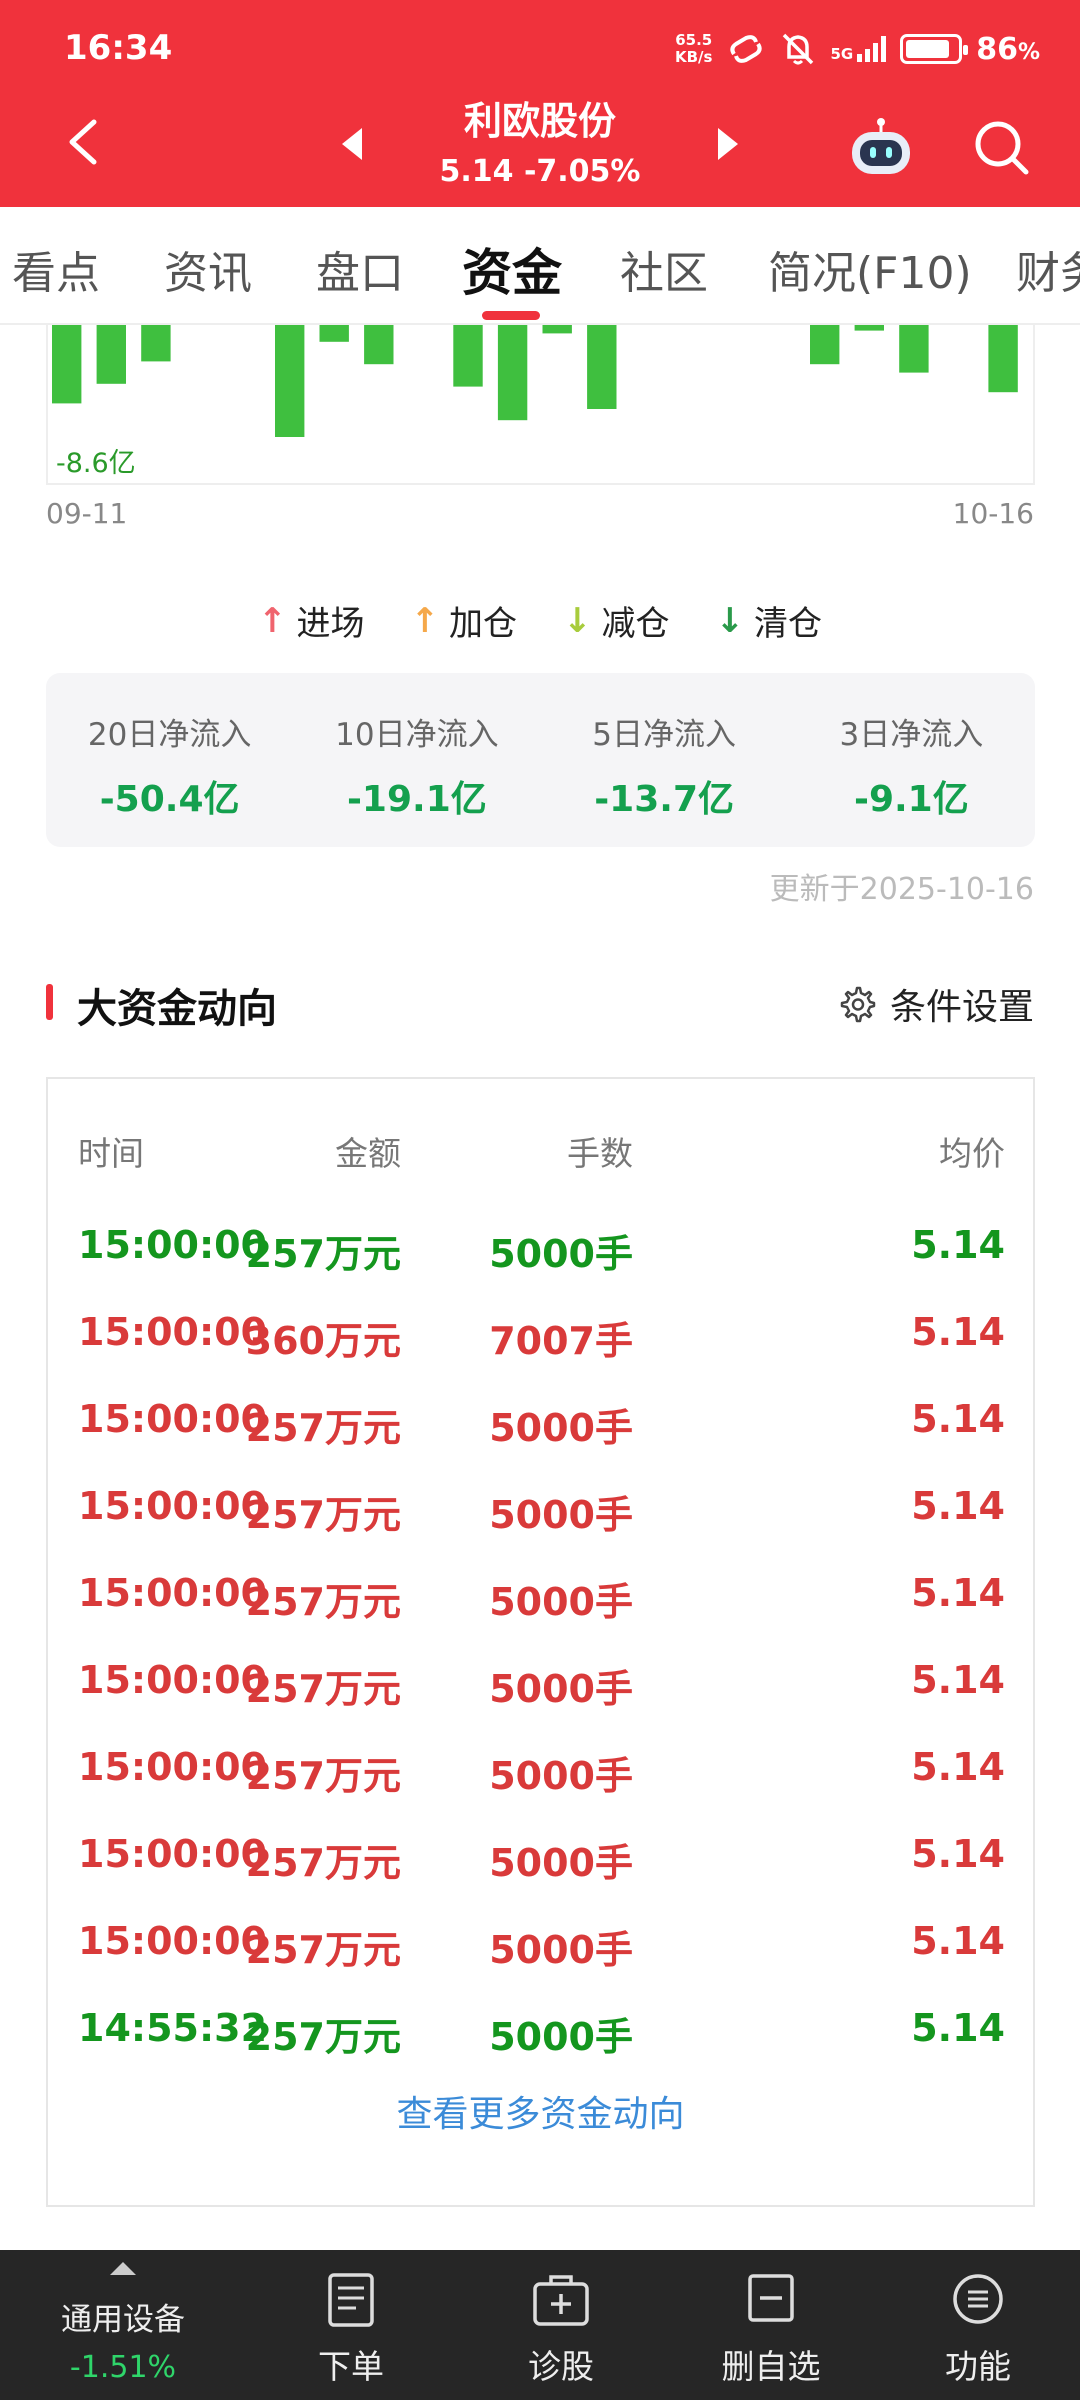  I want to click on battery-percent: 86%, so click(1008, 49).